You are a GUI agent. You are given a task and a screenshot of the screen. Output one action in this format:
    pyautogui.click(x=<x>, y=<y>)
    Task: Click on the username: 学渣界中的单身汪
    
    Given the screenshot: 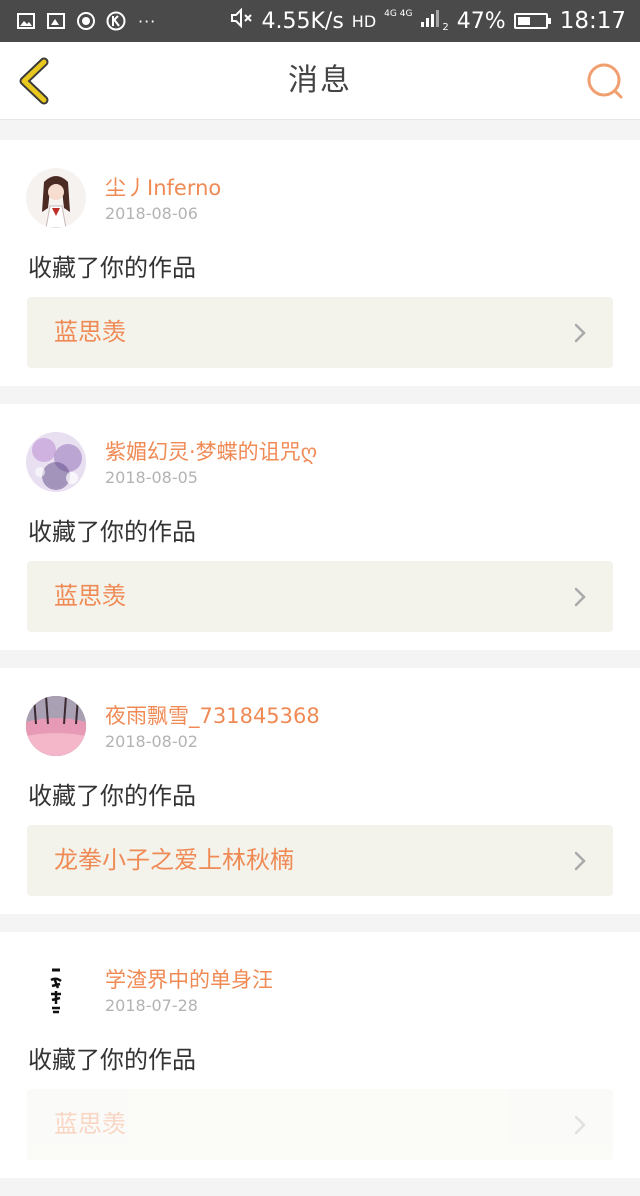 What is the action you would take?
    pyautogui.click(x=189, y=979)
    